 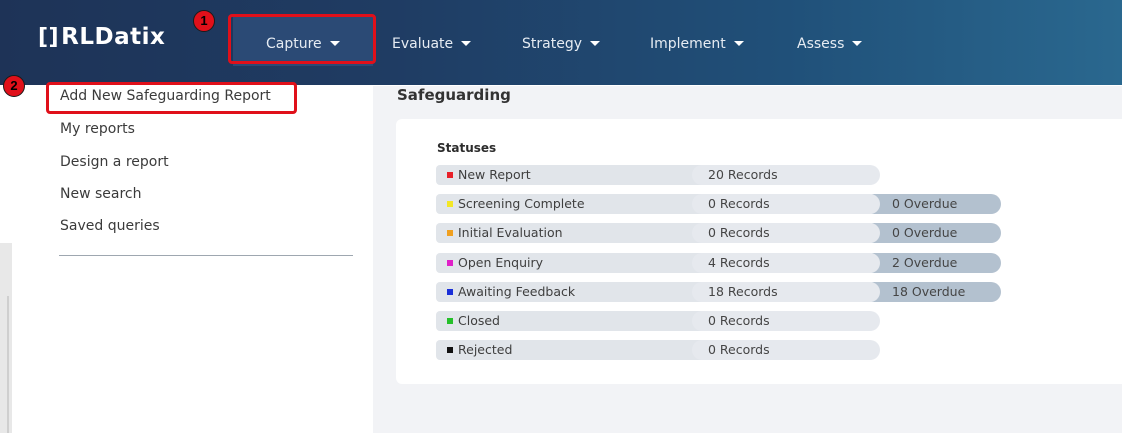 I want to click on nav-strategy: Strategy, so click(x=561, y=44).